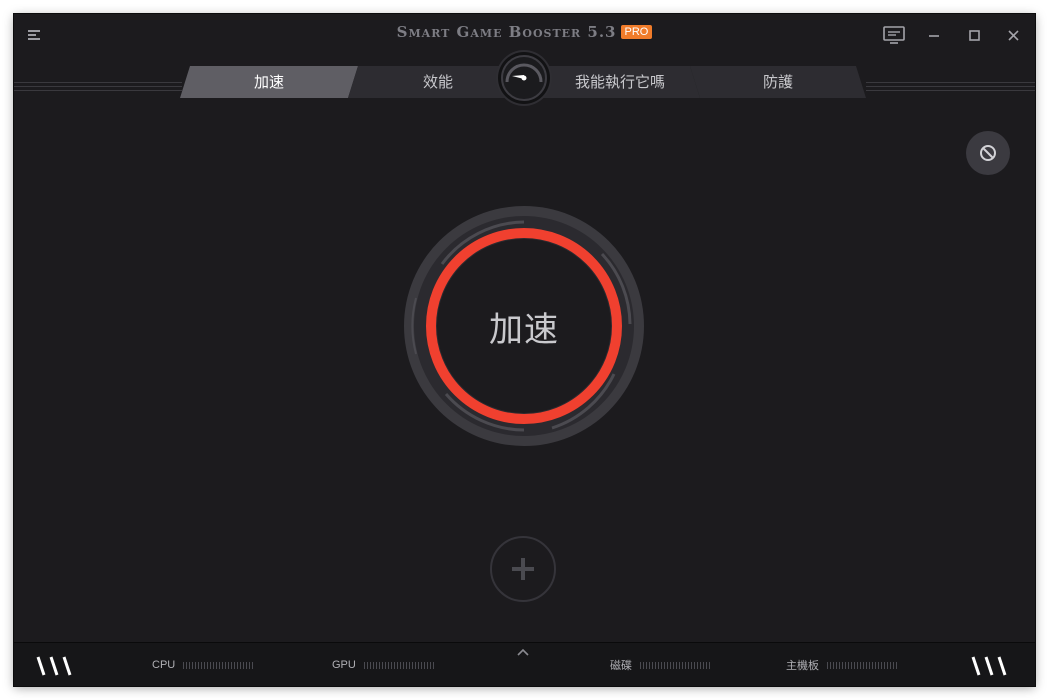  I want to click on cpu-meter-label: CPU, so click(164, 665).